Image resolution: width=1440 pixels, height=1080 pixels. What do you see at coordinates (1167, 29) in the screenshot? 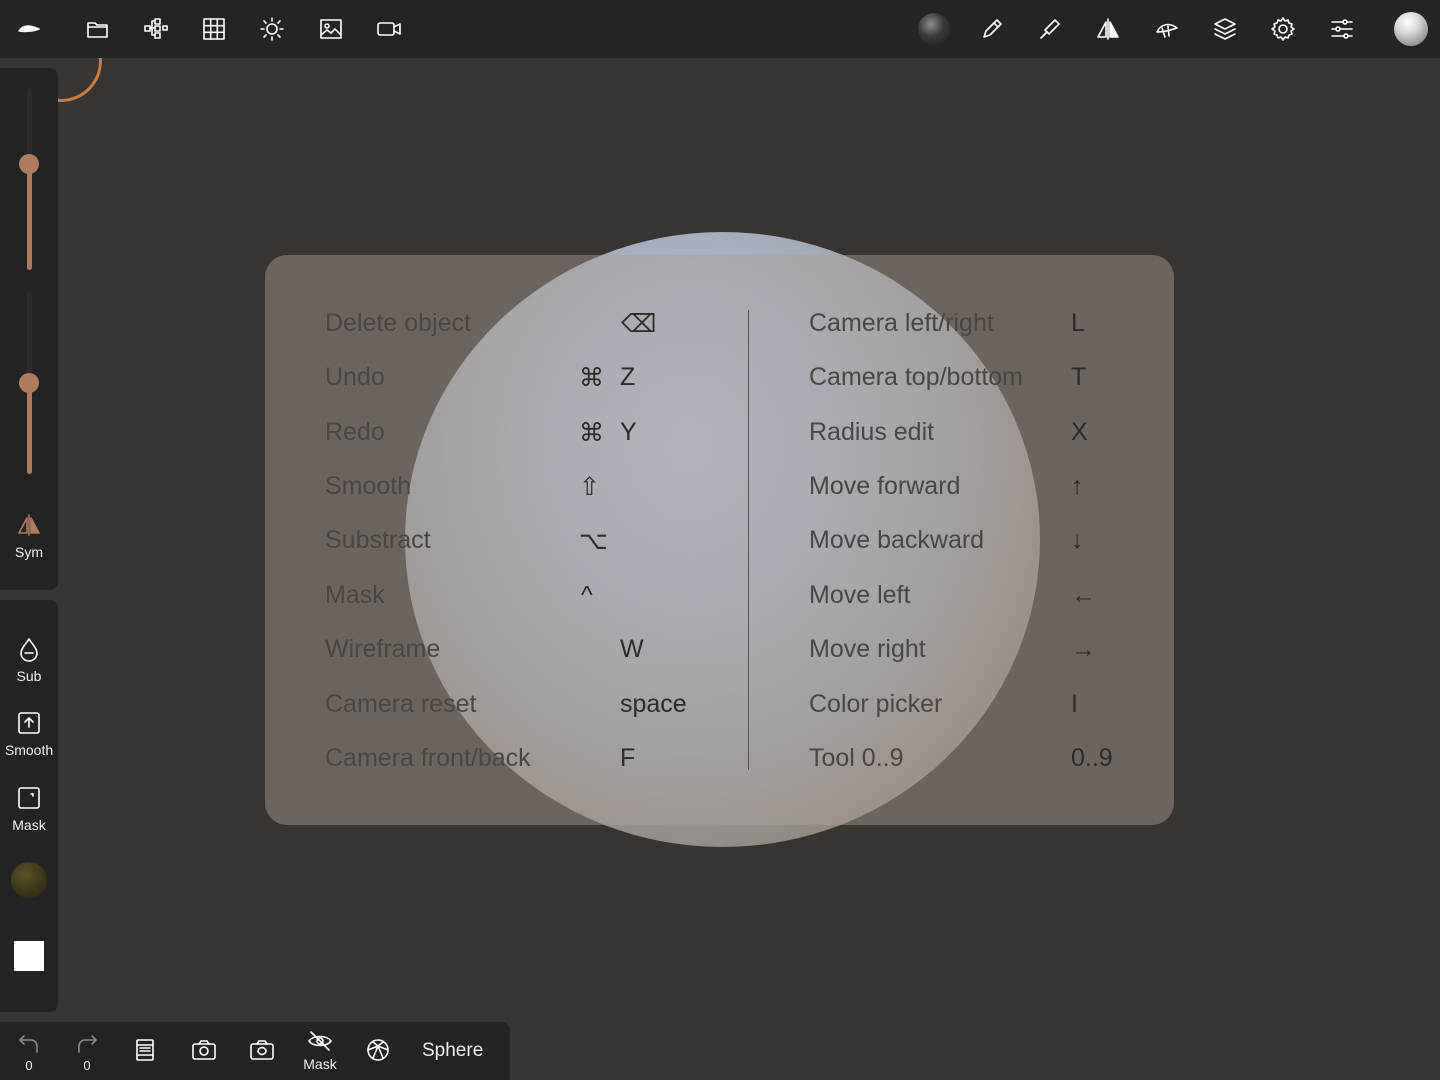
I see `topology-icon` at bounding box center [1167, 29].